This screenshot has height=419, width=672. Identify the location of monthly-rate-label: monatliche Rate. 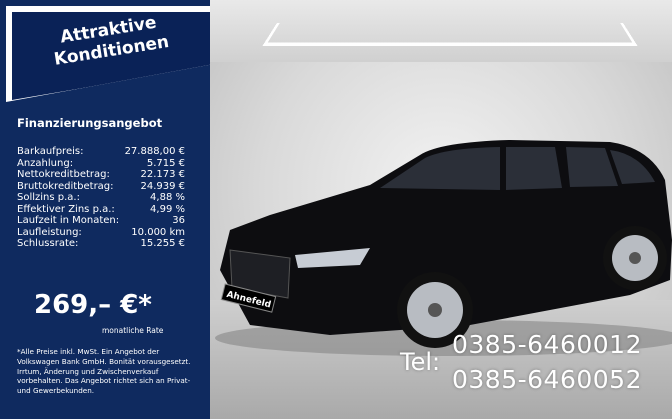
(133, 330).